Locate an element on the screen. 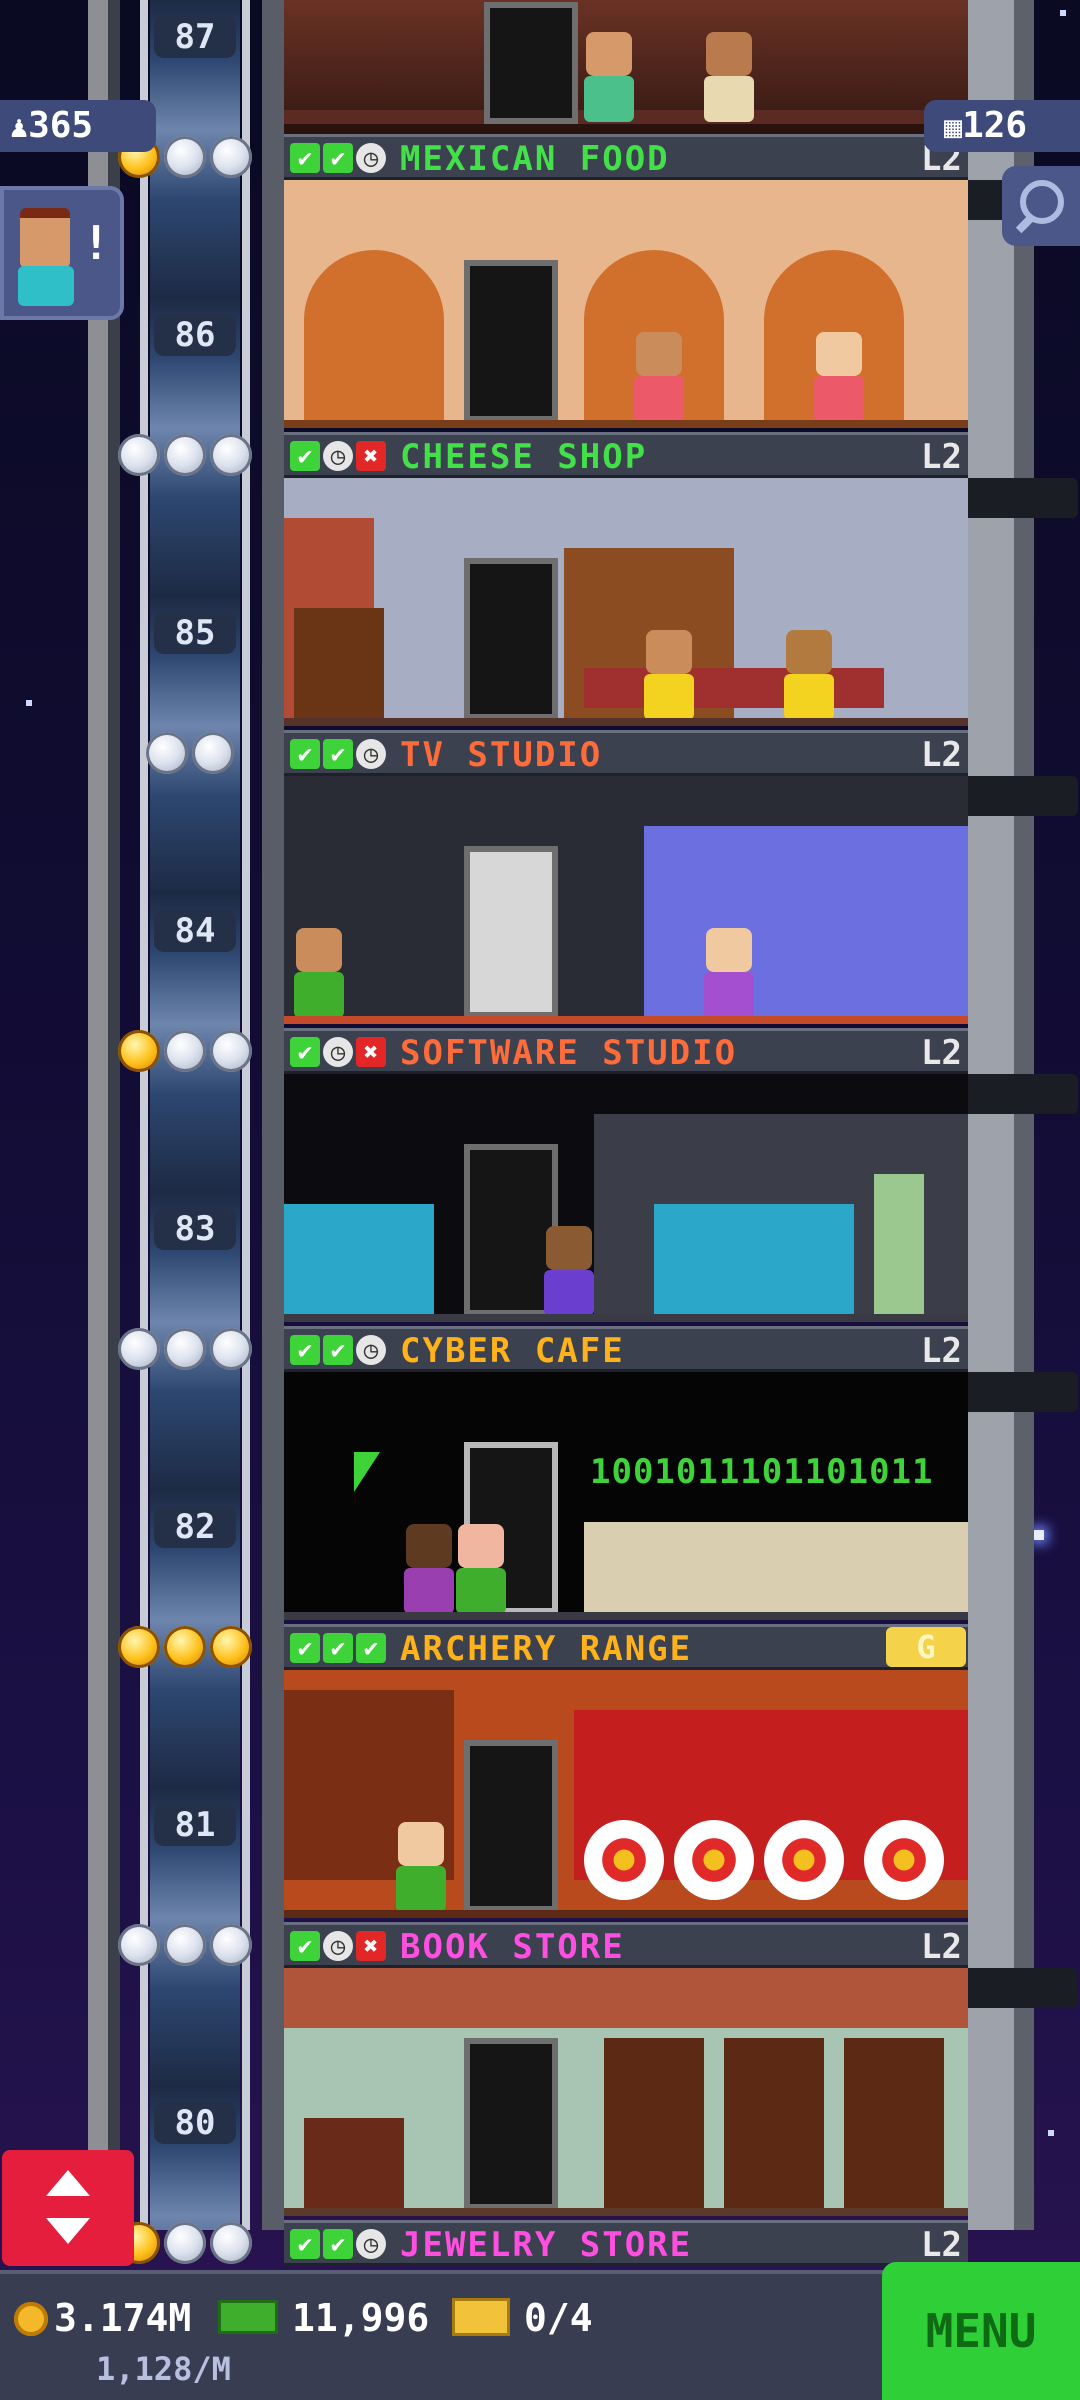 The image size is (1080, 2400). floor-bar-83: ✔ ✔ ◷ CYBER CAFE L2 is located at coordinates (626, 1349).